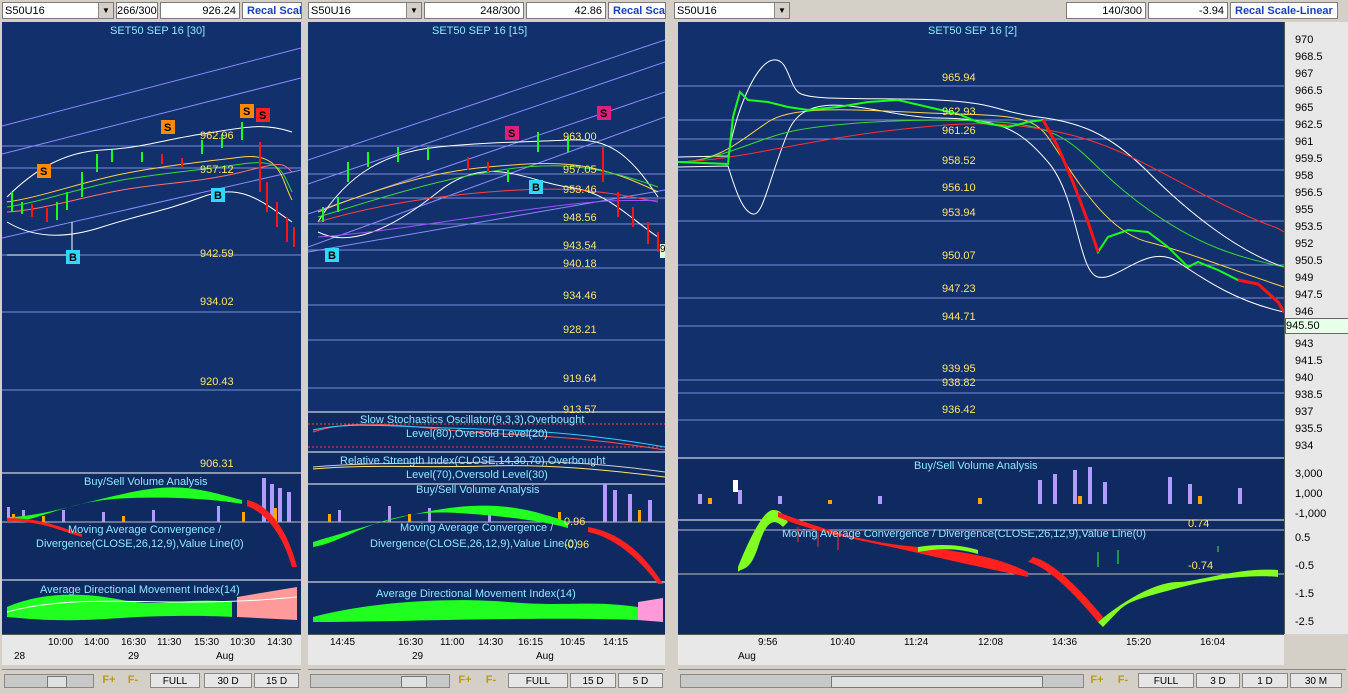 This screenshot has width=1348, height=694. What do you see at coordinates (566, 10) in the screenshot?
I see `last-value: 42.86` at bounding box center [566, 10].